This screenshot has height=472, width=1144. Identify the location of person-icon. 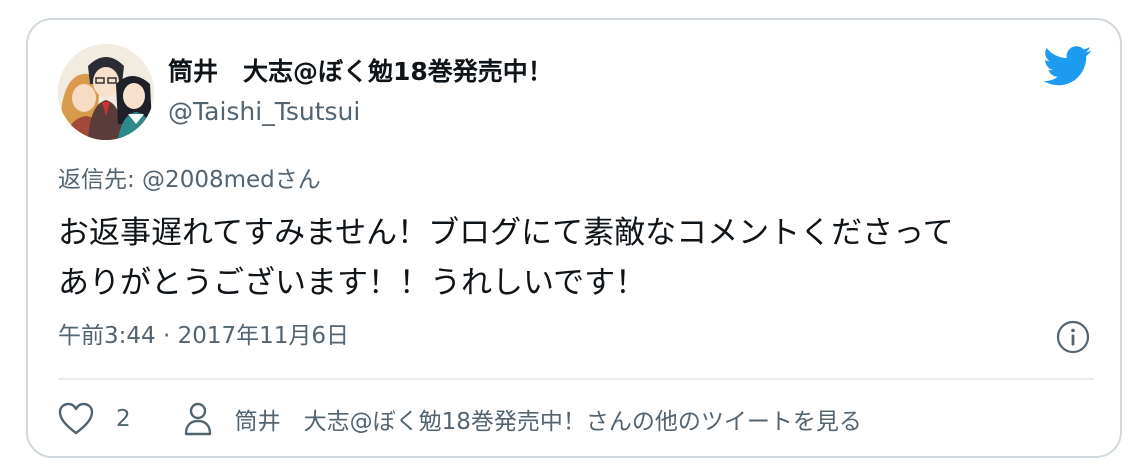
(198, 419).